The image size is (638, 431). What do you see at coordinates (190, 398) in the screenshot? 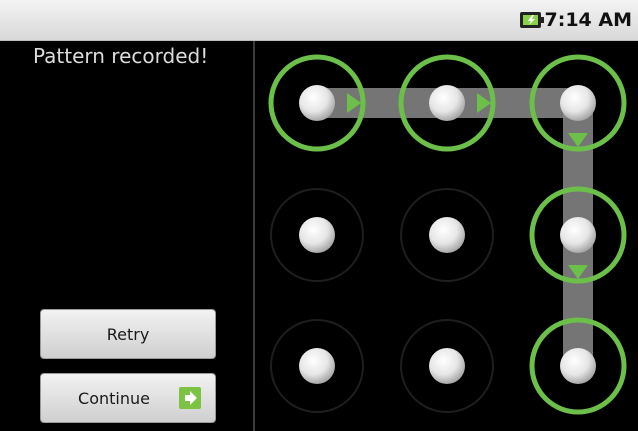
I see `arrow-right-icon` at bounding box center [190, 398].